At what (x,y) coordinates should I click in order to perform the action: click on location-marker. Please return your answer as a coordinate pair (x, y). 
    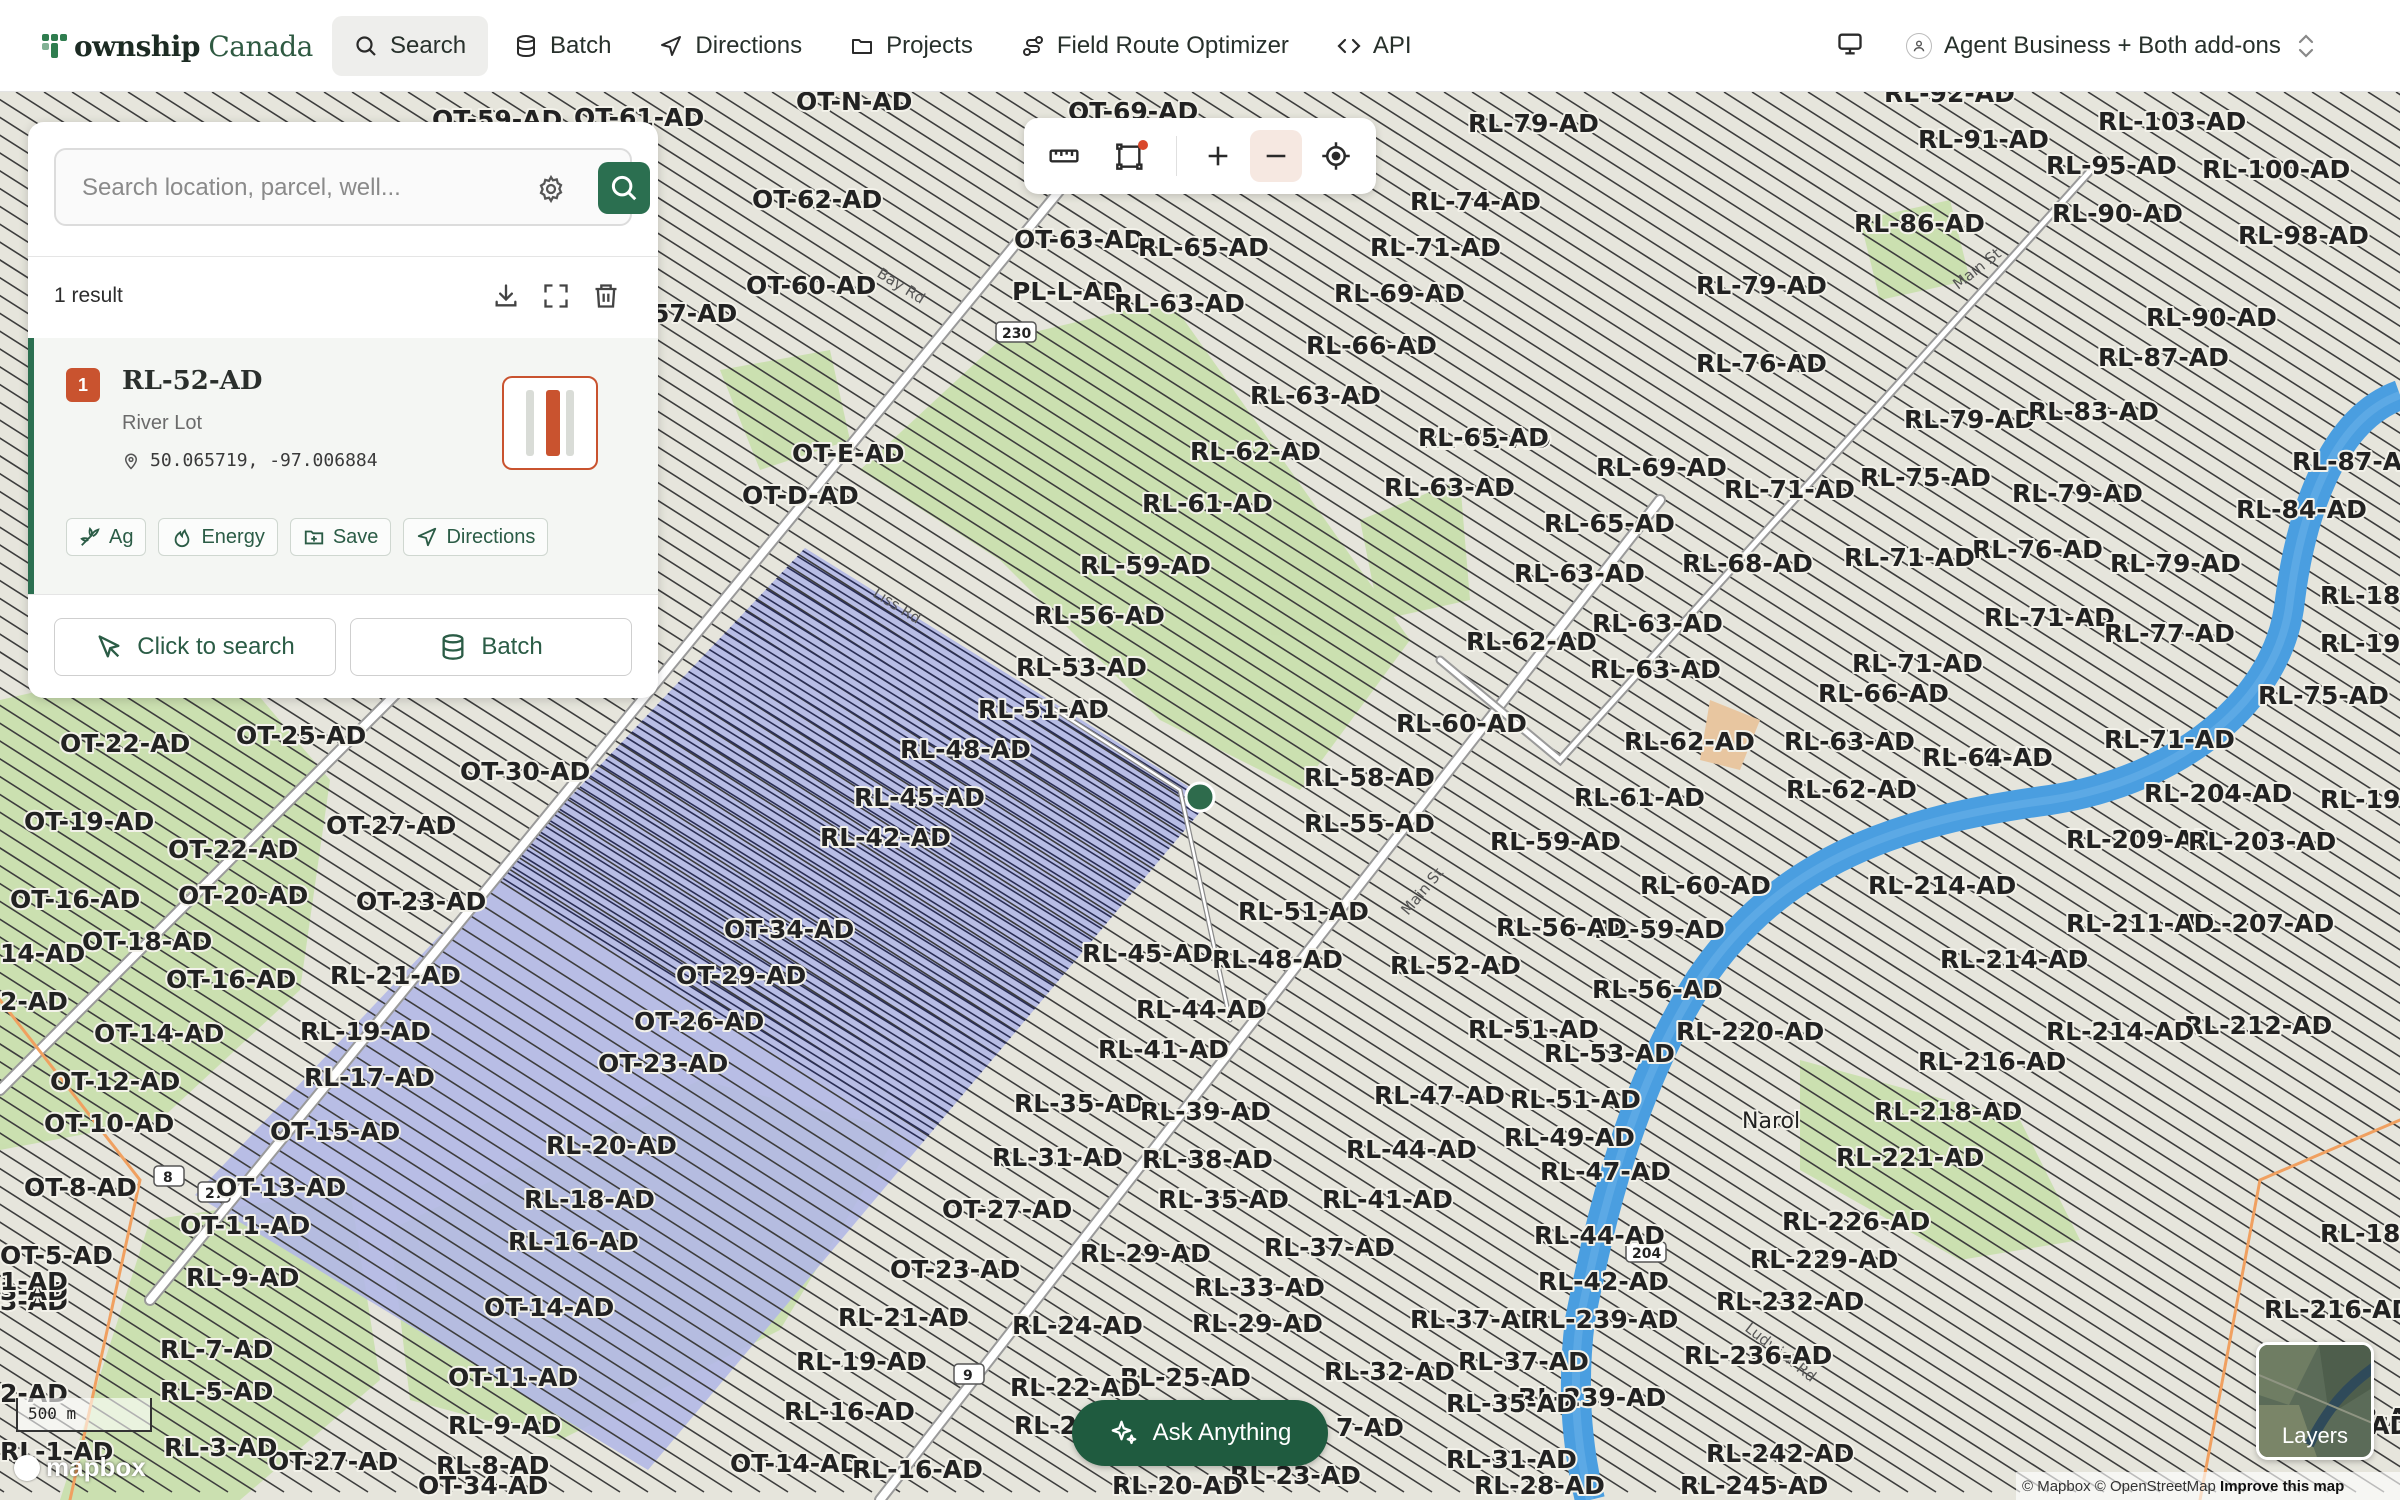
    Looking at the image, I should click on (1200, 797).